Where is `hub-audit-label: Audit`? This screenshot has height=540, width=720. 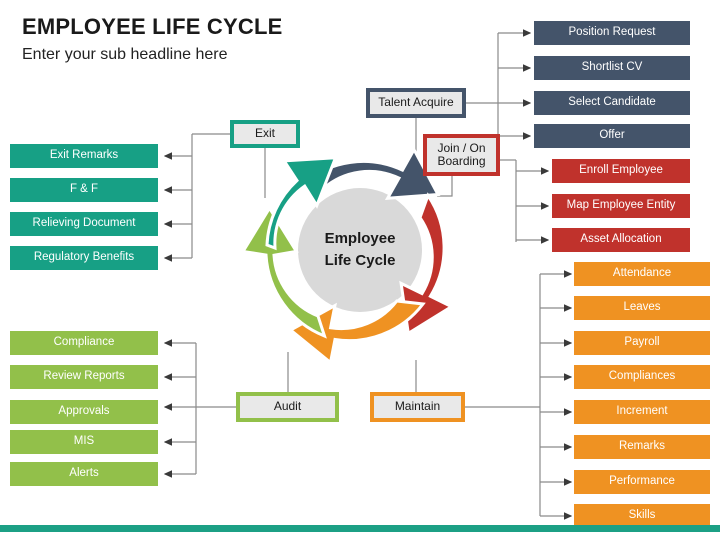 hub-audit-label: Audit is located at coordinates (287, 406).